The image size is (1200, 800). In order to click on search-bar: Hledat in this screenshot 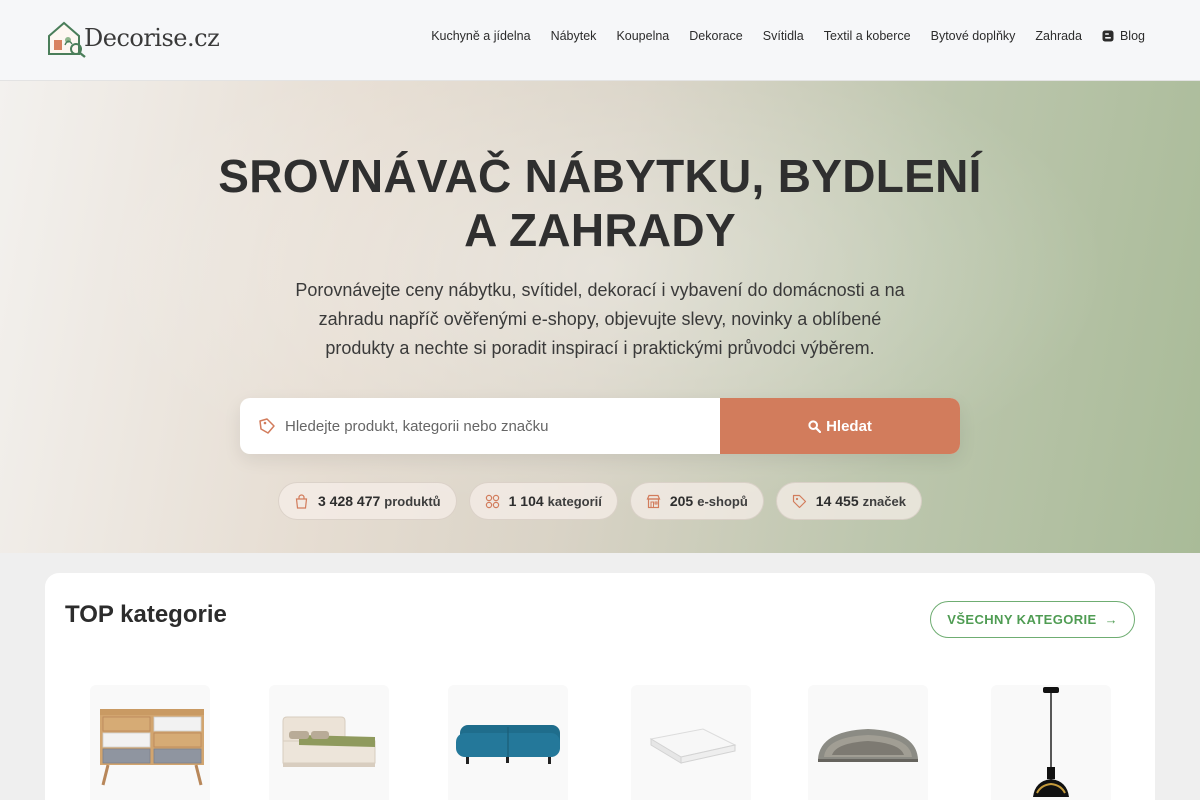, I will do `click(600, 426)`.